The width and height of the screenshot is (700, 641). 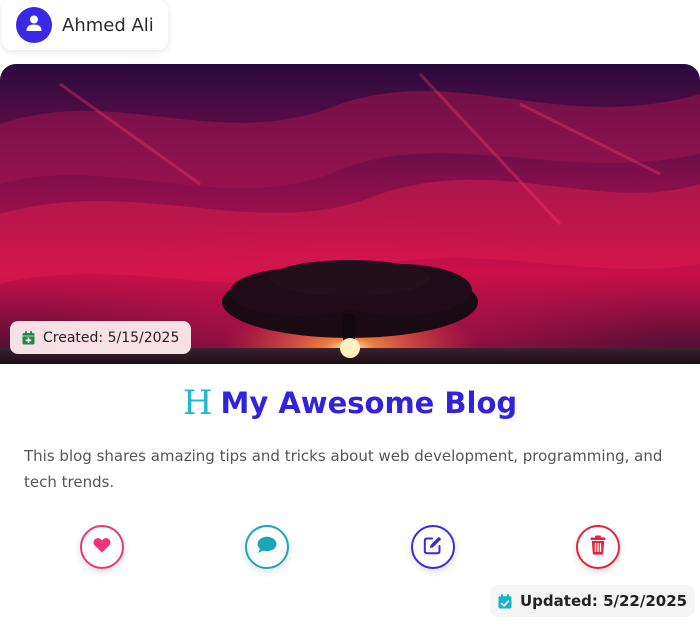 What do you see at coordinates (28, 337) in the screenshot?
I see `calendar-plus-icon` at bounding box center [28, 337].